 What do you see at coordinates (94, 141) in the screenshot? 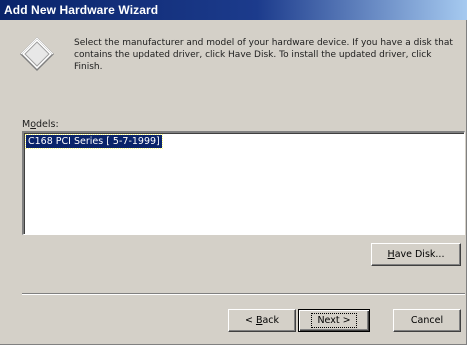
I see `list-item: C168 PCI Series [ 5-7-1999]` at bounding box center [94, 141].